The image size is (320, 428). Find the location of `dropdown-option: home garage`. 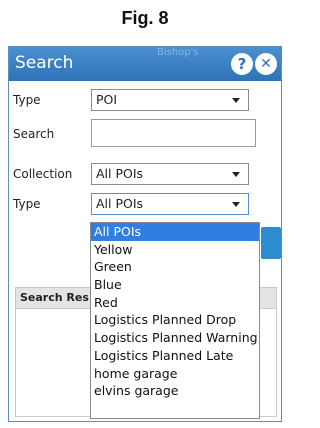

dropdown-option: home garage is located at coordinates (175, 374).